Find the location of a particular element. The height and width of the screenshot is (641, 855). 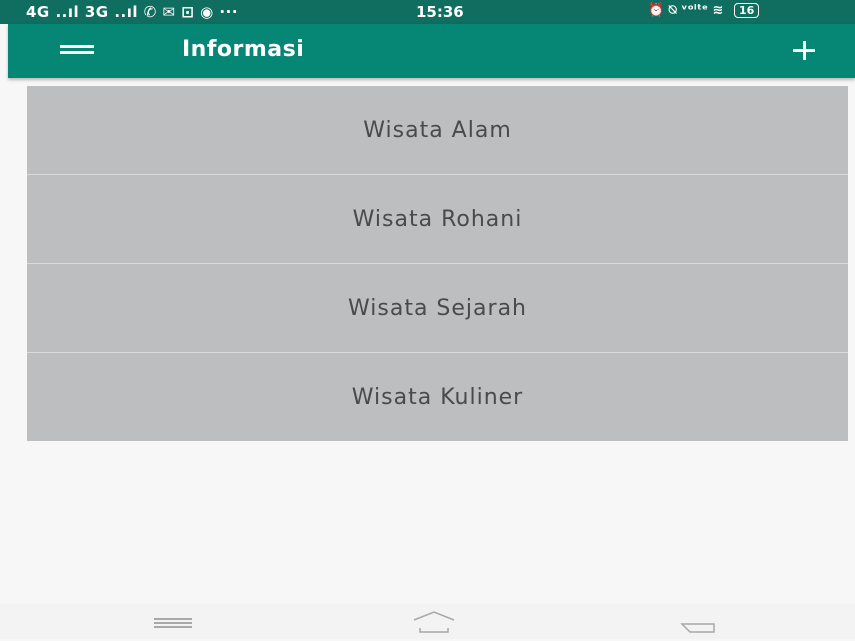

status-icons: ⏰ ⍉ ᵛᵒˡᵗᵉ ≋ is located at coordinates (686, 10).